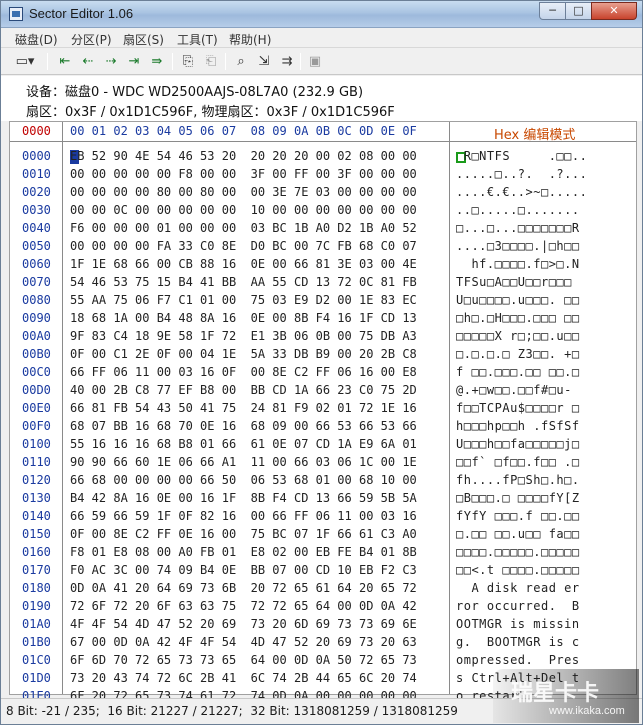 The image size is (643, 725). What do you see at coordinates (315, 61) in the screenshot?
I see `save-icon: ▣` at bounding box center [315, 61].